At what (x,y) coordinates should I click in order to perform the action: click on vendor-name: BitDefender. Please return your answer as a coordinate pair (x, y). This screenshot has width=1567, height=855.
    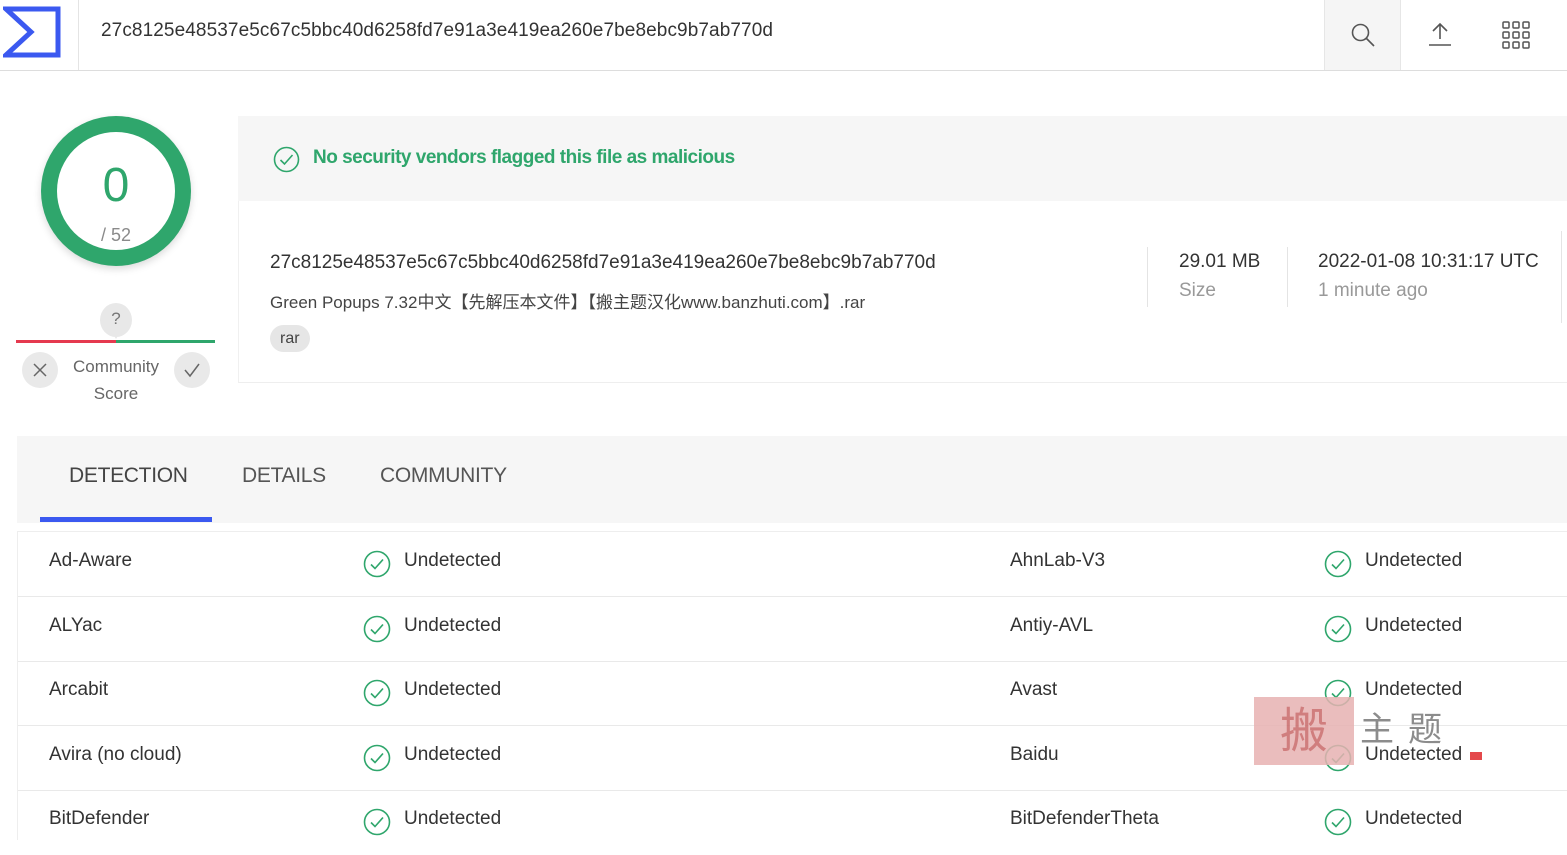
    Looking at the image, I should click on (99, 818).